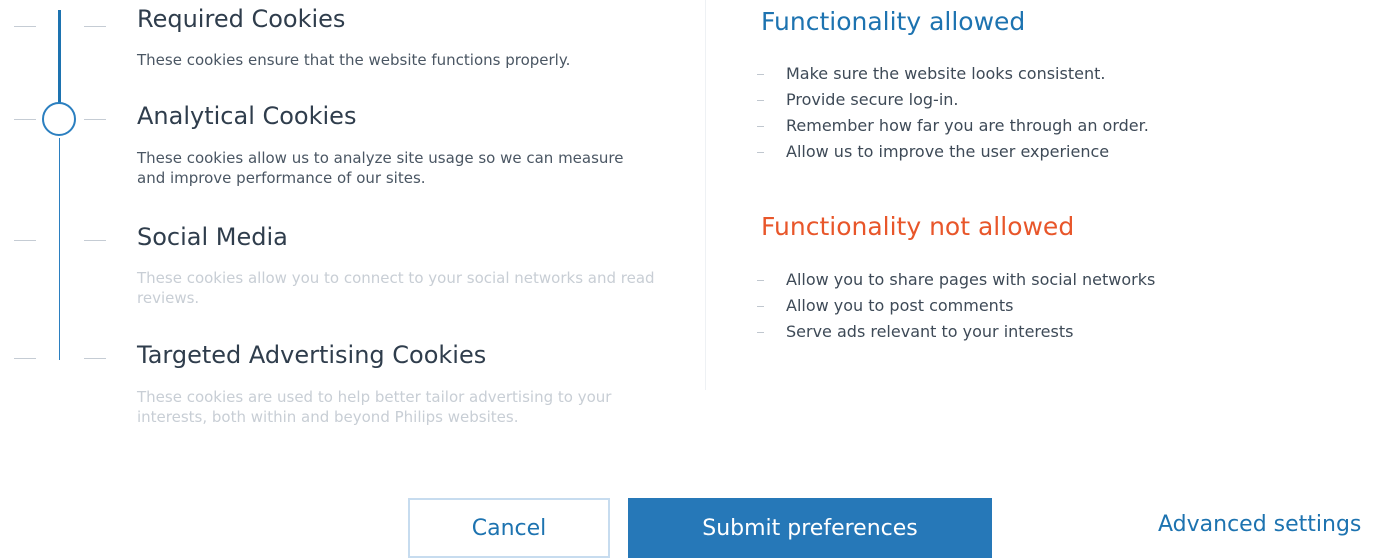 The image size is (1389, 558). I want to click on slider-track-active, so click(59, 56).